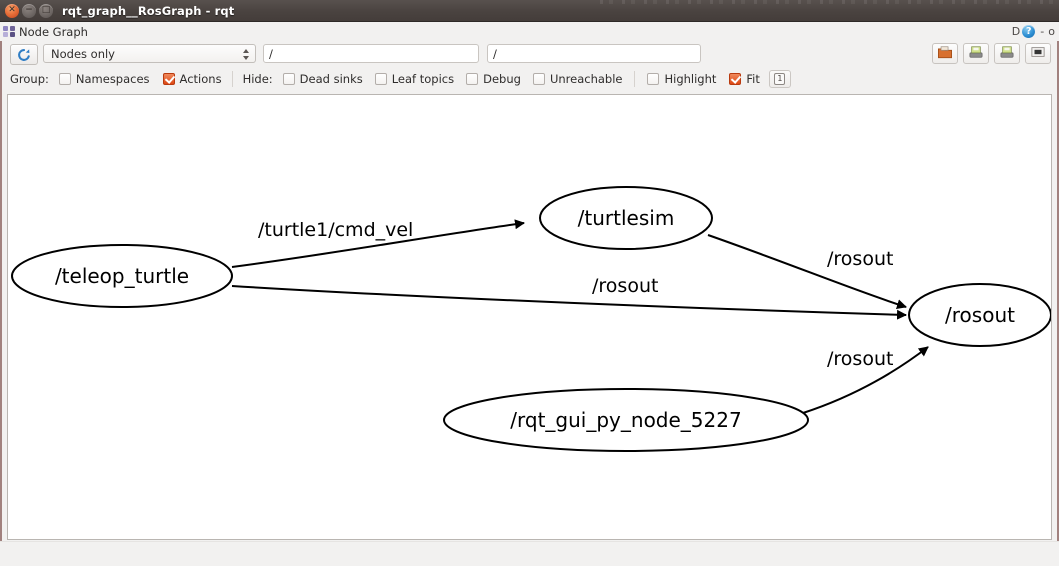 The height and width of the screenshot is (566, 1059). I want to click on checkbox-highlight: Highlight, so click(681, 79).